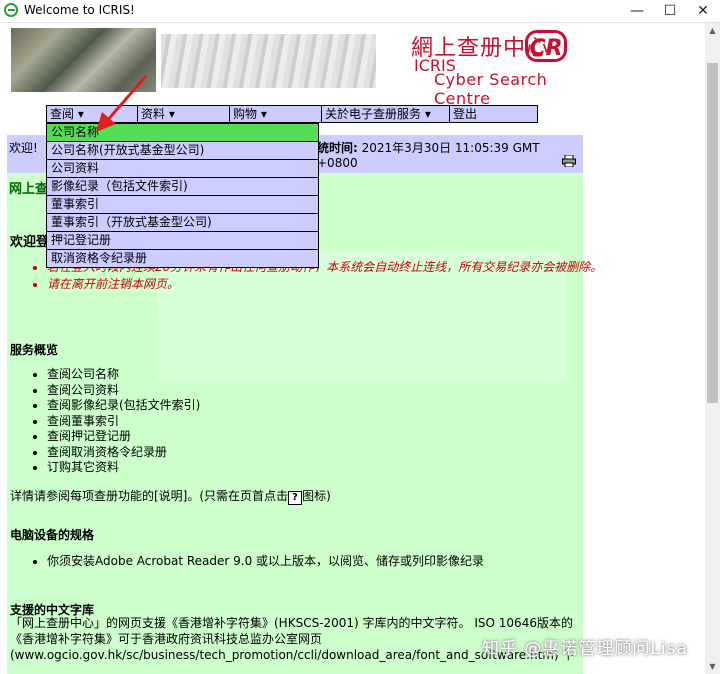 Image resolution: width=720 pixels, height=674 pixels. Describe the element at coordinates (11, 10) in the screenshot. I see `ie-icon` at that location.